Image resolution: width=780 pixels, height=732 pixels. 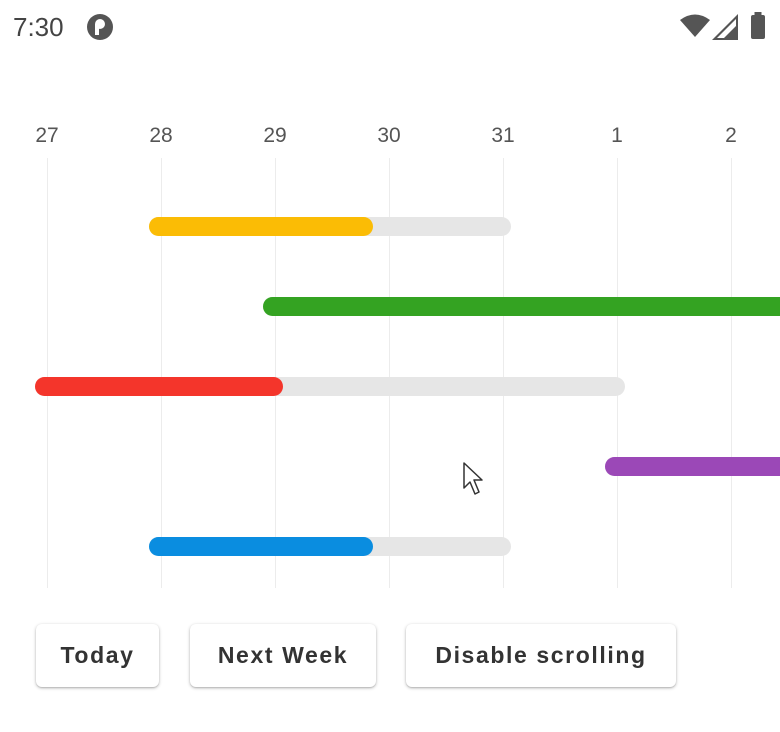 I want to click on day-label: 1, so click(x=617, y=135).